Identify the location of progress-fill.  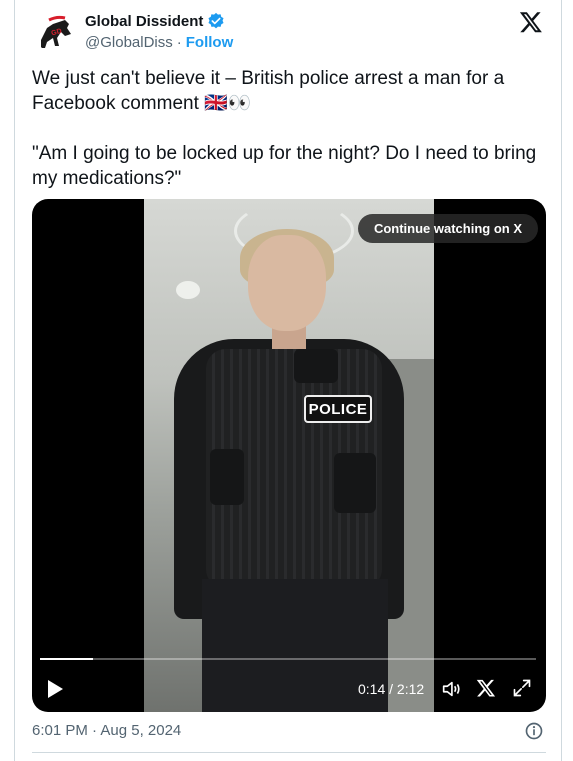
(66, 659).